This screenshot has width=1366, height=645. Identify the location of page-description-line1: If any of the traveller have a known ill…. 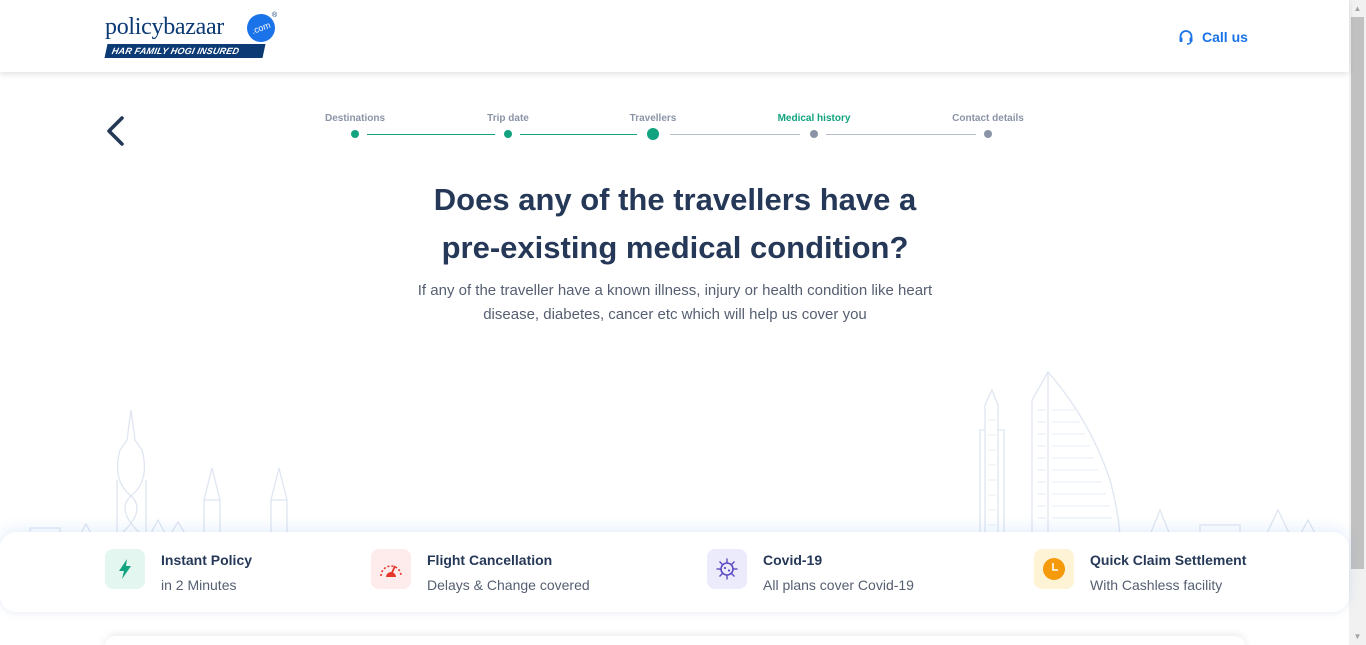
(675, 290).